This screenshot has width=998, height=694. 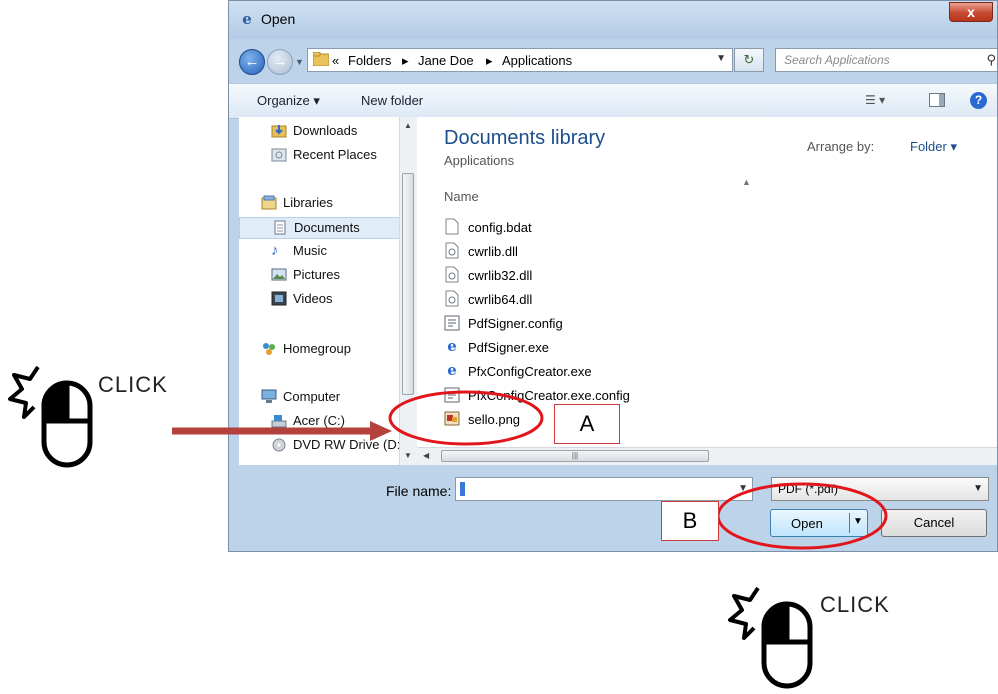 What do you see at coordinates (837, 60) in the screenshot?
I see `search-placeholder: Search Applications` at bounding box center [837, 60].